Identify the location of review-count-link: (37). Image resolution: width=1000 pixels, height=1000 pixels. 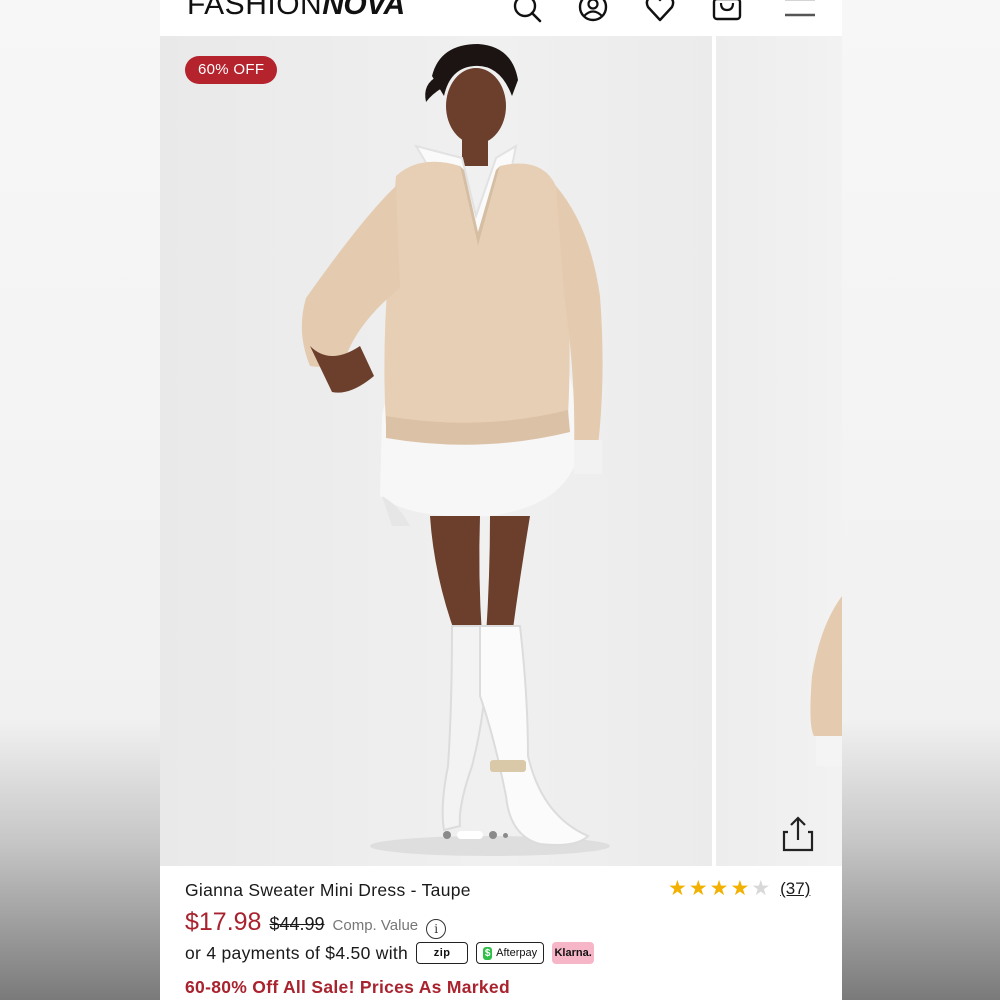
(795, 889).